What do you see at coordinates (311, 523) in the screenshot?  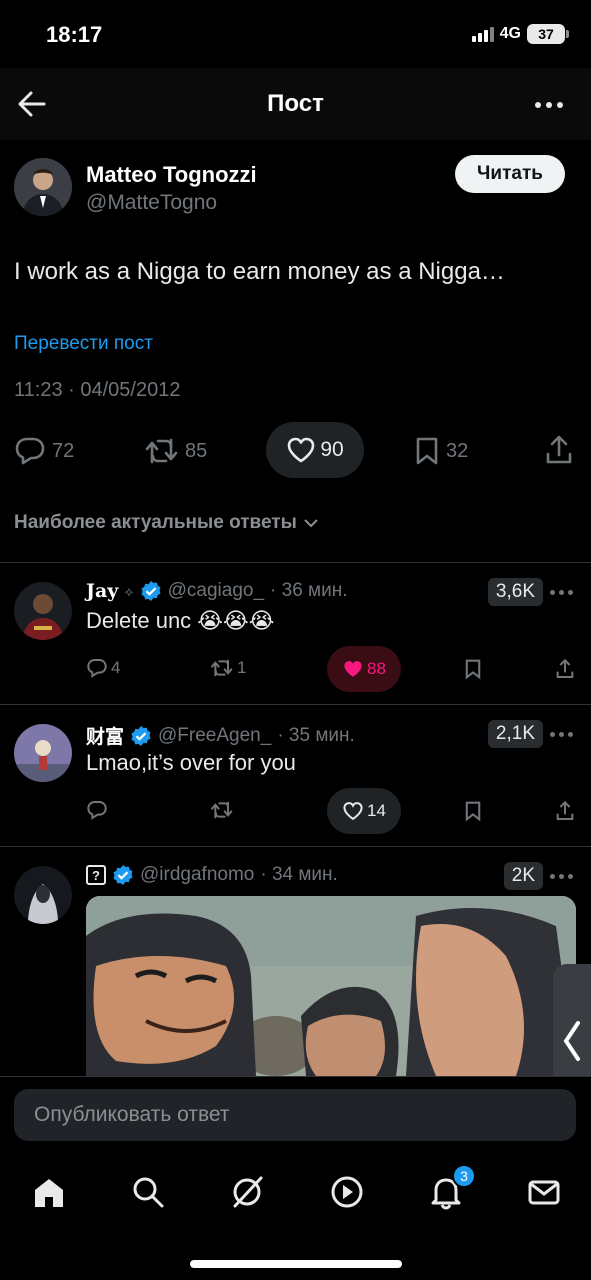 I see `chevron-down-icon` at bounding box center [311, 523].